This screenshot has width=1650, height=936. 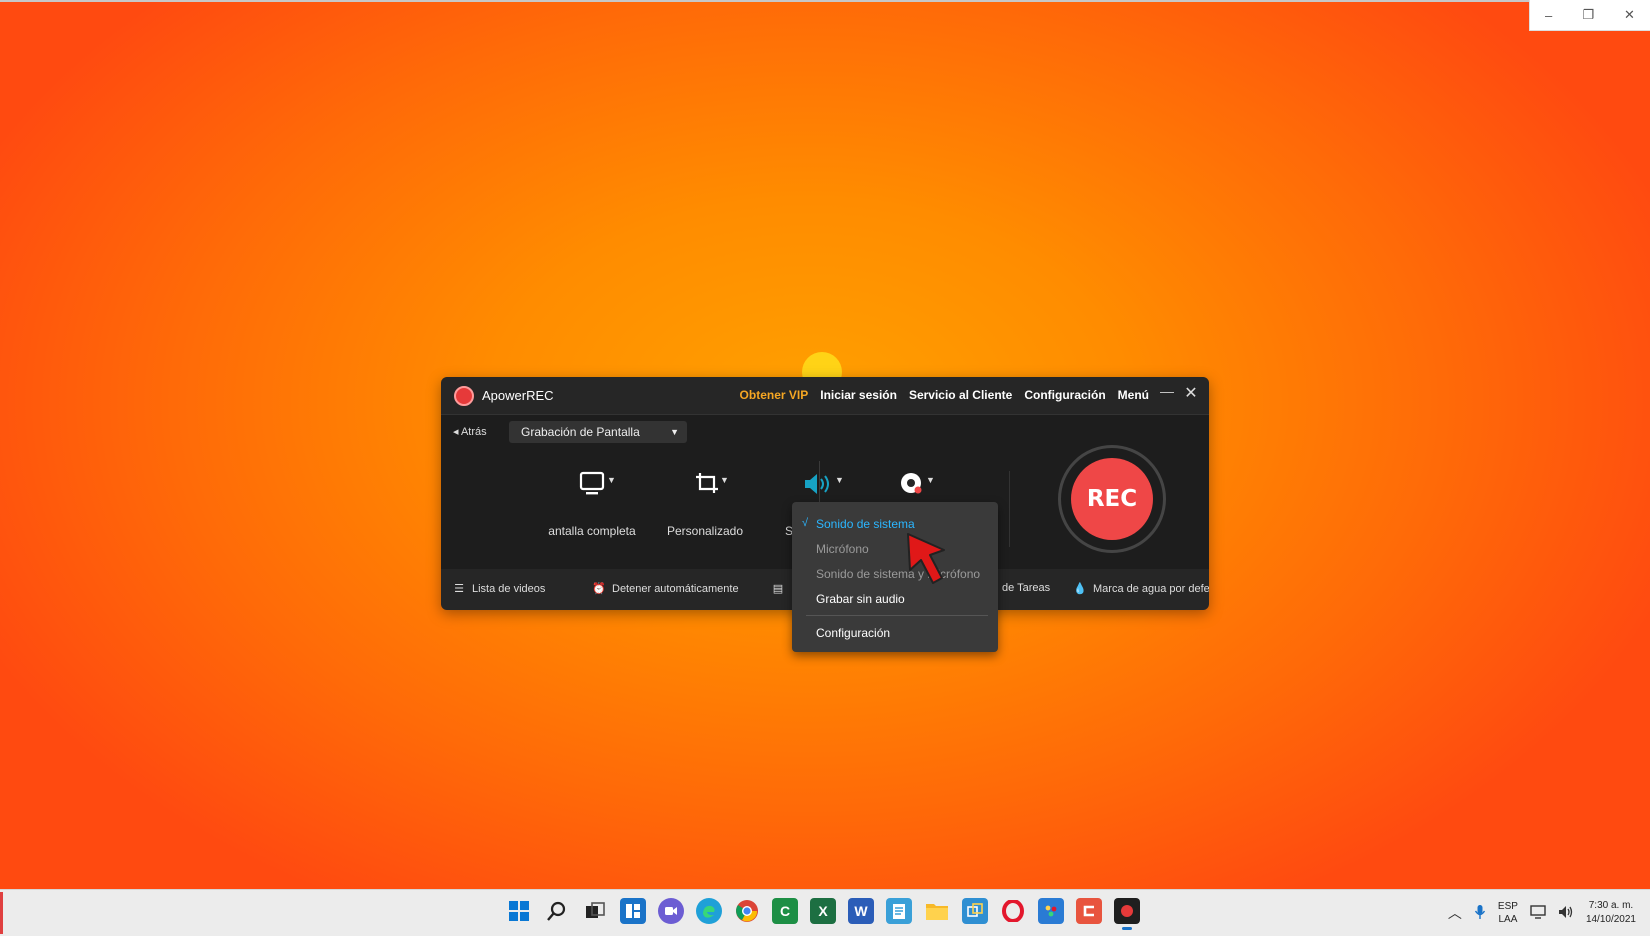 What do you see at coordinates (1611, 913) in the screenshot?
I see `taskbar-clock: 7:30 a. m. 14/10/2021` at bounding box center [1611, 913].